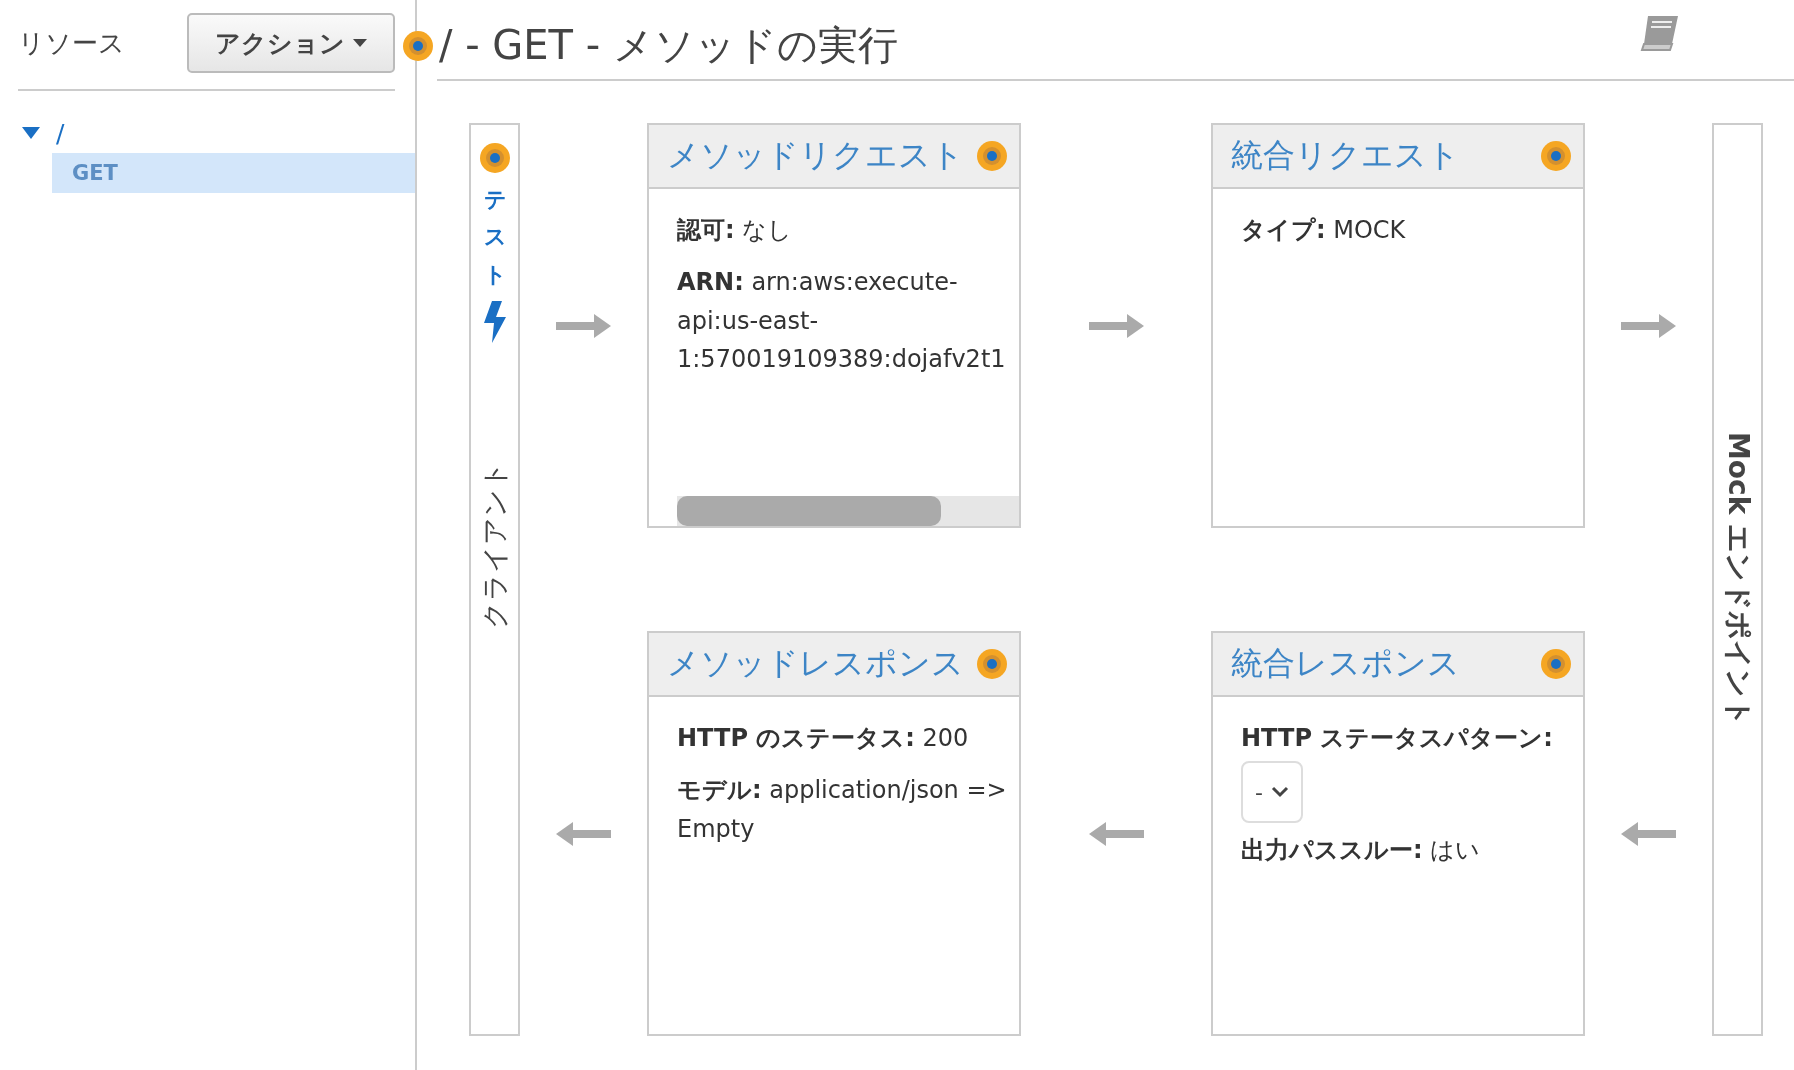 This screenshot has height=1070, width=1794. I want to click on scrollbar-track, so click(848, 511).